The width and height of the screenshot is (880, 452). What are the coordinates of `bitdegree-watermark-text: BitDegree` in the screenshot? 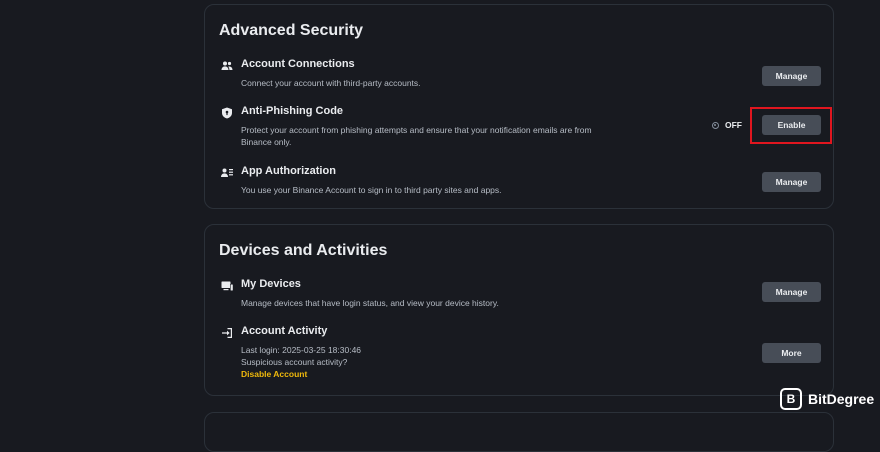 It's located at (841, 399).